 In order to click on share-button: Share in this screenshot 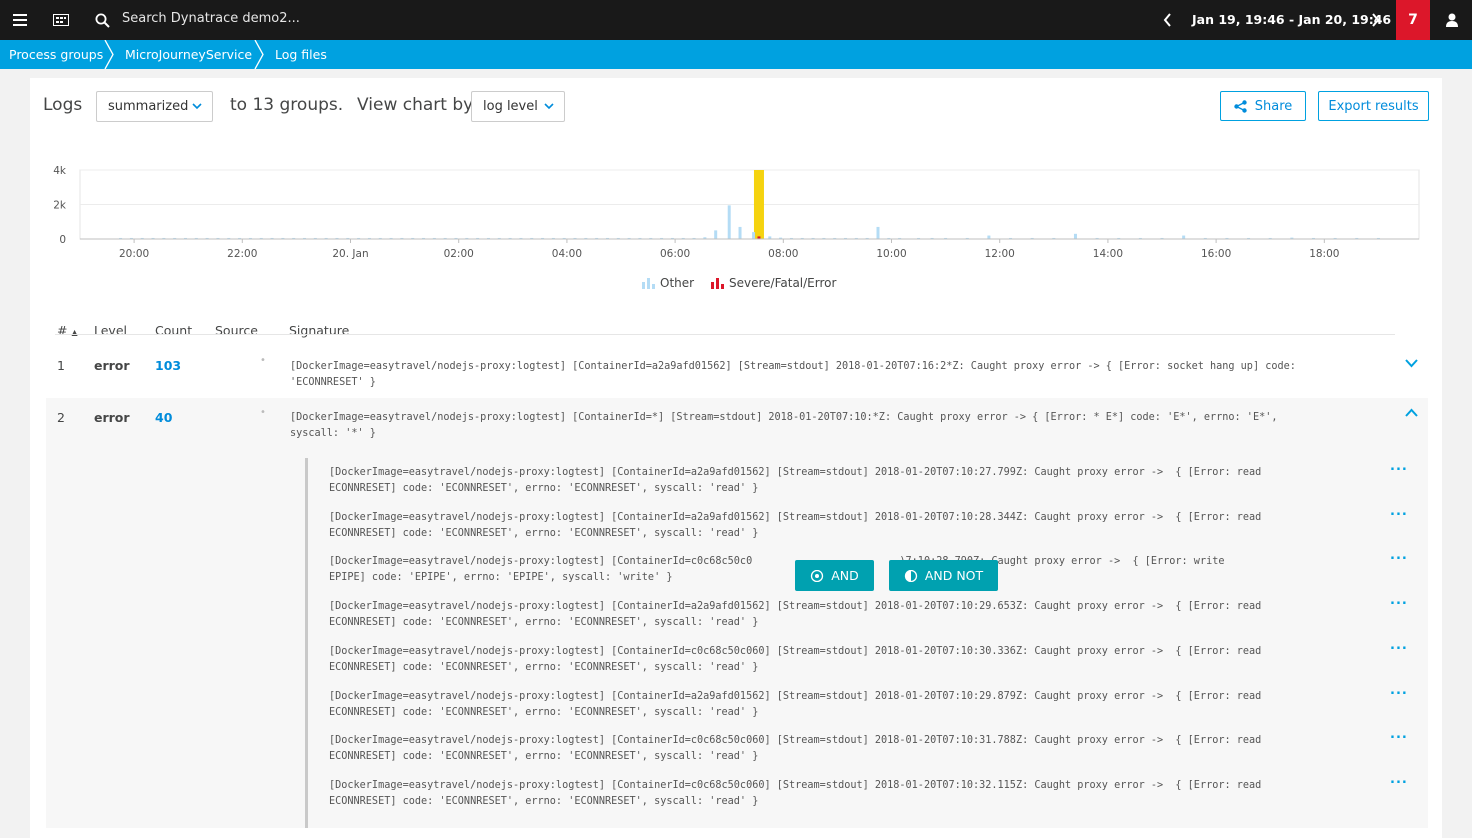, I will do `click(1263, 106)`.